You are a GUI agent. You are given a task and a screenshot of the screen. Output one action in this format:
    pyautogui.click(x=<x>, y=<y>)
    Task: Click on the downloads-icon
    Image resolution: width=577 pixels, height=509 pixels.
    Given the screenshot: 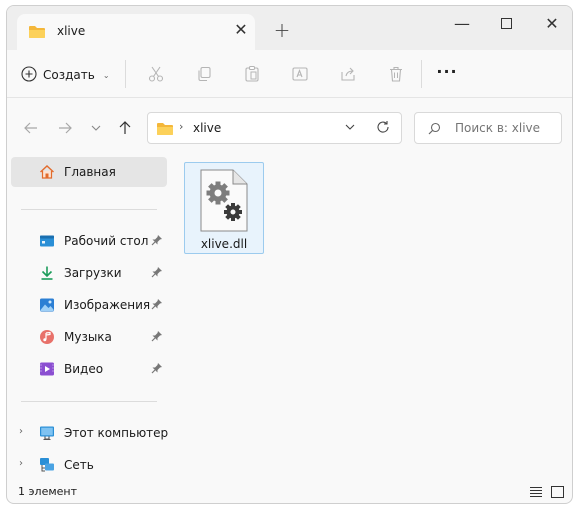 What is the action you would take?
    pyautogui.click(x=47, y=273)
    